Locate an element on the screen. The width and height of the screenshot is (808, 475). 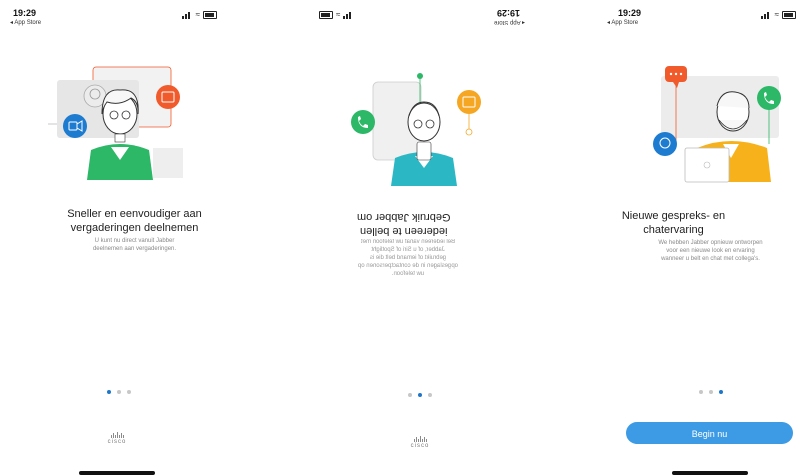
desc-line: voor een nieuwe look en ervaring is located at coordinates (710, 251).